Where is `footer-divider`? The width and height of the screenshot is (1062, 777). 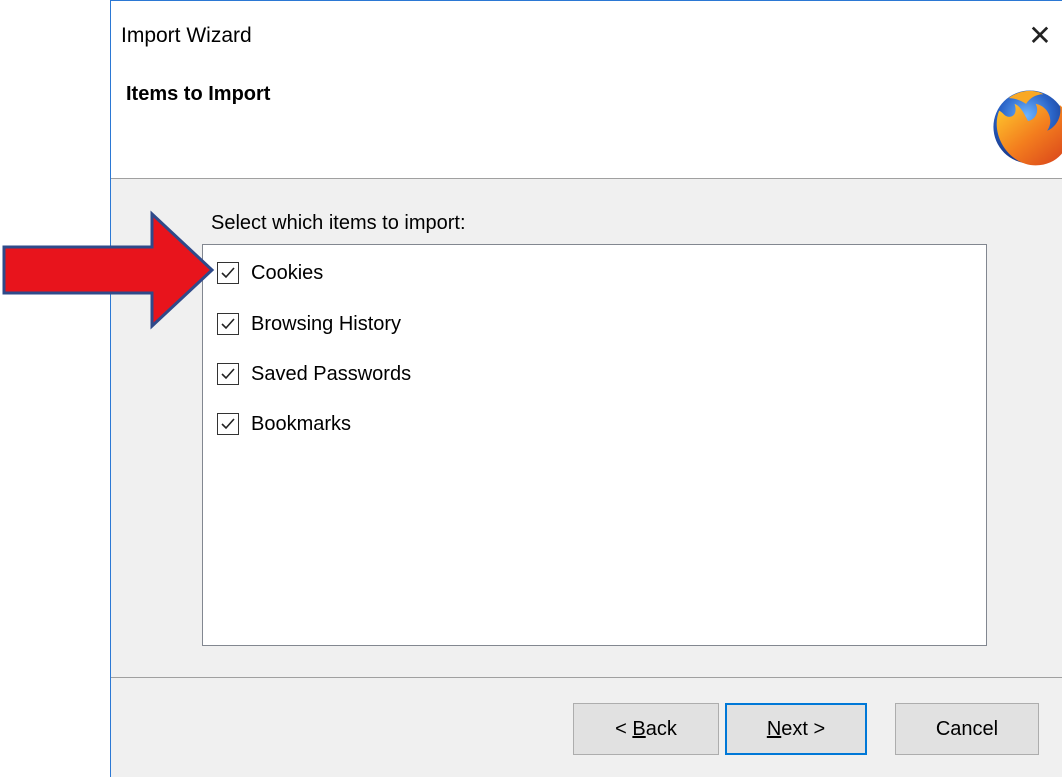 footer-divider is located at coordinates (586, 677).